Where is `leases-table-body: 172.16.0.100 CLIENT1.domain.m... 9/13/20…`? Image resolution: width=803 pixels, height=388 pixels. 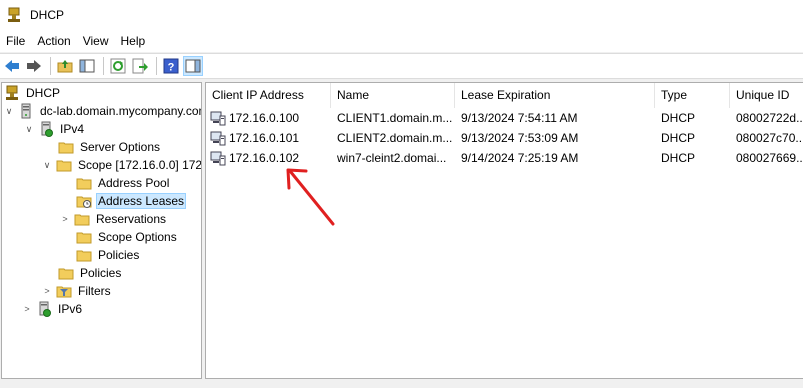 leases-table-body: 172.16.0.100 CLIENT1.domain.m... 9/13/20… is located at coordinates (504, 138).